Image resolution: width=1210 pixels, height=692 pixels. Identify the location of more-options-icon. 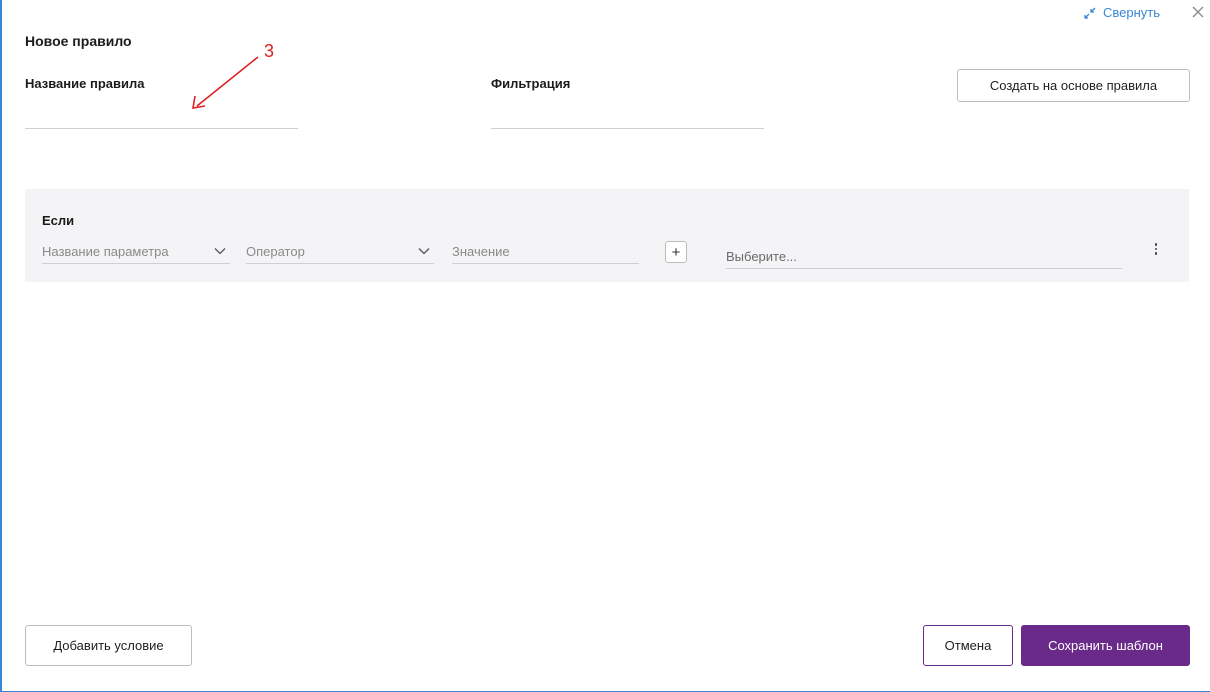
(1156, 249).